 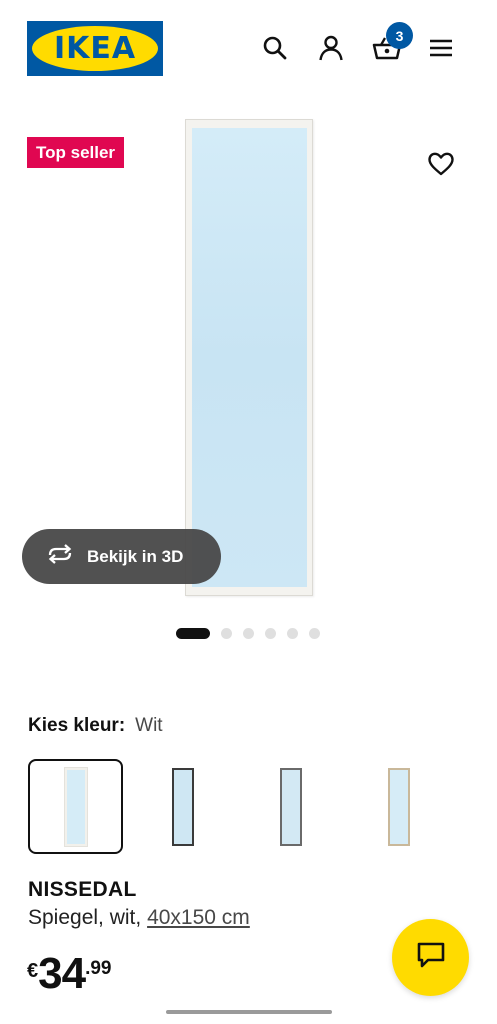 I want to click on color-option-white, so click(x=75, y=806).